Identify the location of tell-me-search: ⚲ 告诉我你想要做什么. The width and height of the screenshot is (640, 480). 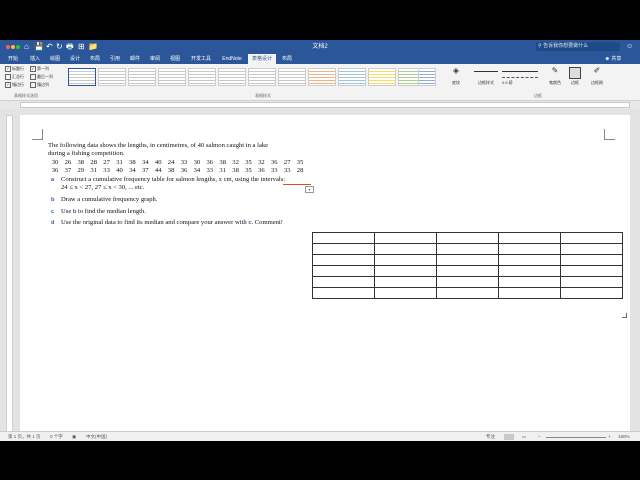
(578, 46).